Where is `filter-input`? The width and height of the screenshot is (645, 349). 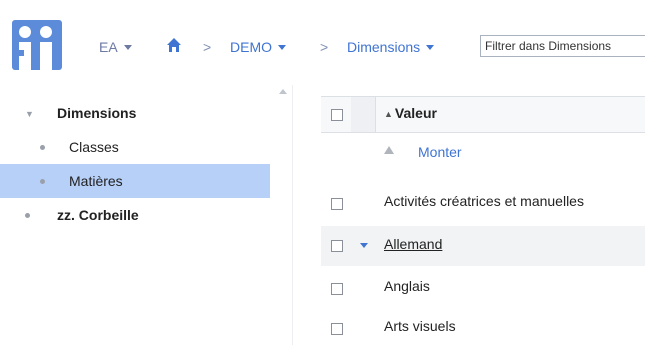 filter-input is located at coordinates (562, 46).